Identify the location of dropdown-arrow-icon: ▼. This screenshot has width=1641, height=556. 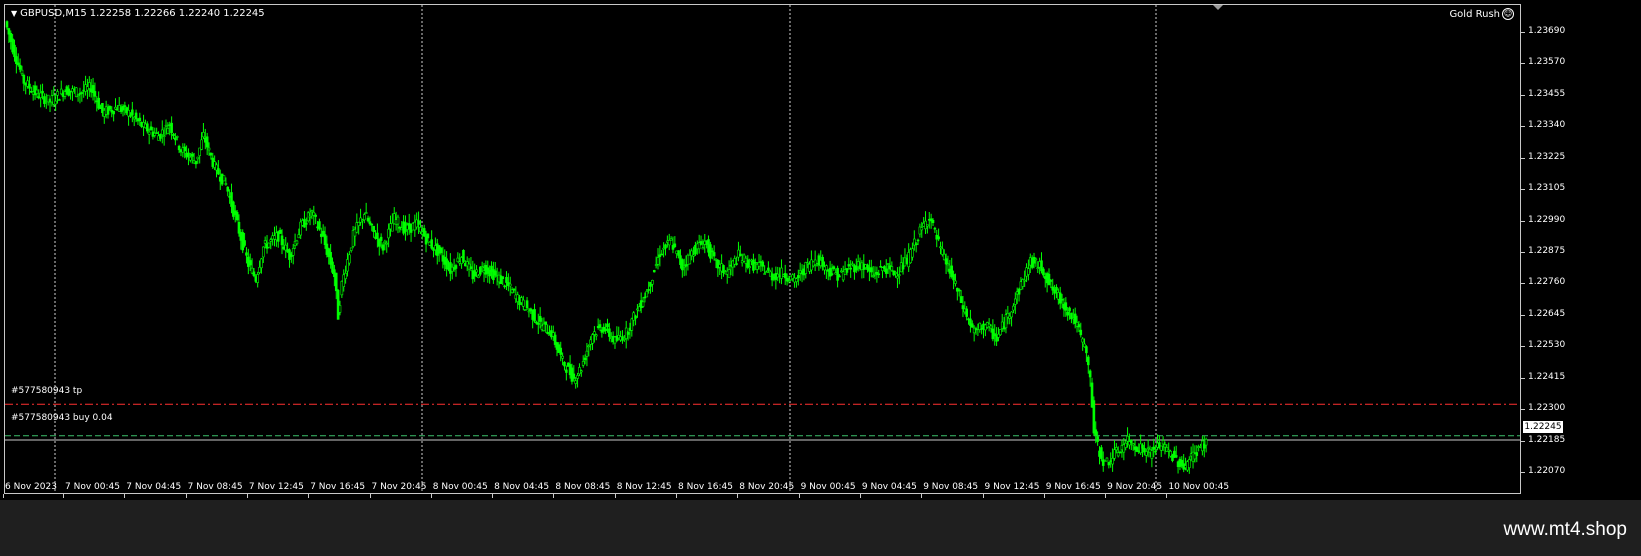
(14, 13).